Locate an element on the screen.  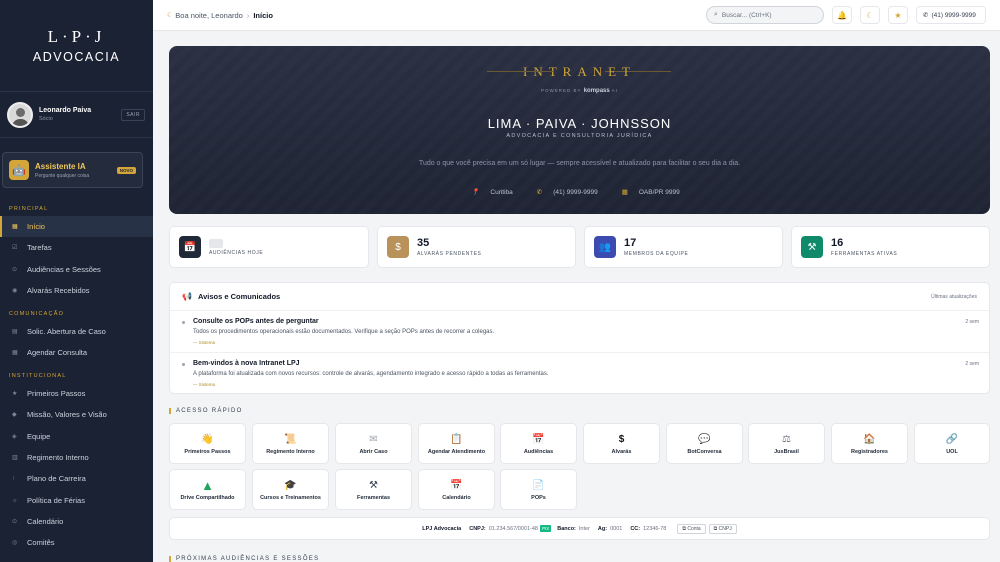
book-icon: ▥ is located at coordinates (15, 458).